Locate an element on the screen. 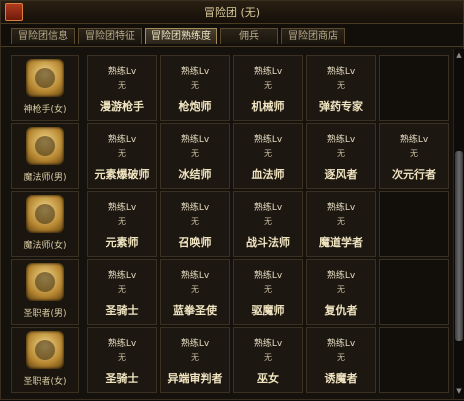 The width and height of the screenshot is (464, 401). job-card: 熟练Lv 无 机械师 is located at coordinates (268, 88).